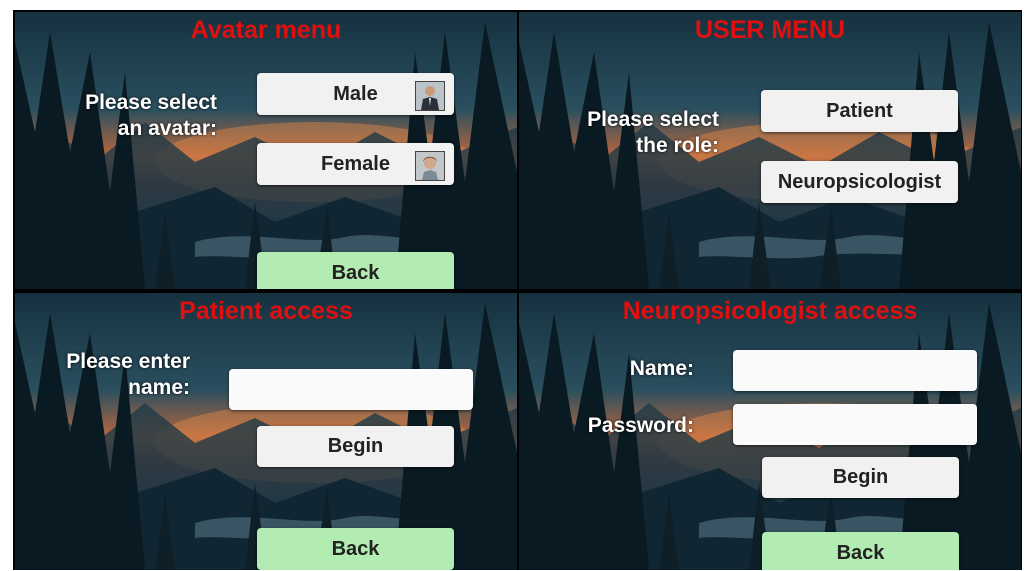 This screenshot has width=1024, height=571. What do you see at coordinates (167, 128) in the screenshot?
I see `avatar-prompt-line2: an avatar:` at bounding box center [167, 128].